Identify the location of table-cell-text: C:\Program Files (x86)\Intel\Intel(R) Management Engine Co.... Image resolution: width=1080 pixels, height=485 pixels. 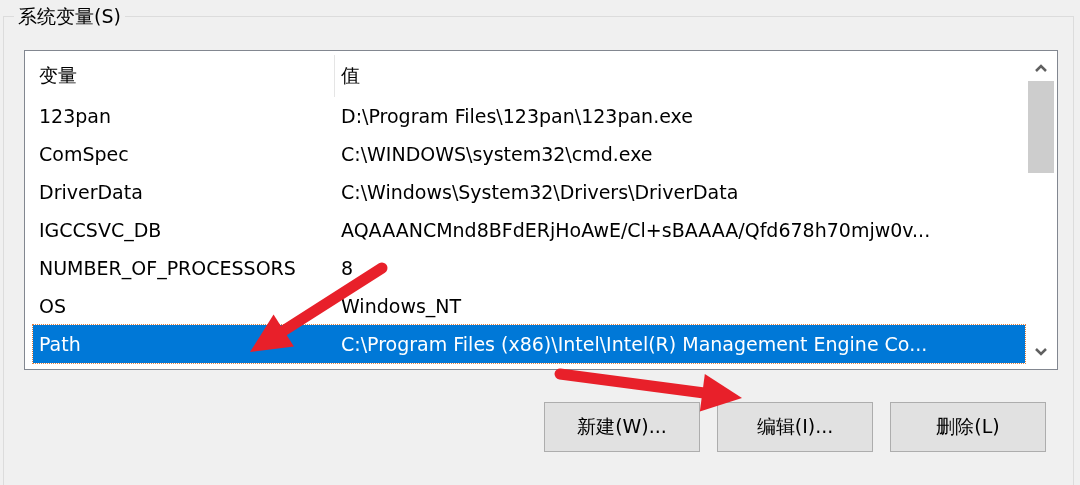
(634, 344).